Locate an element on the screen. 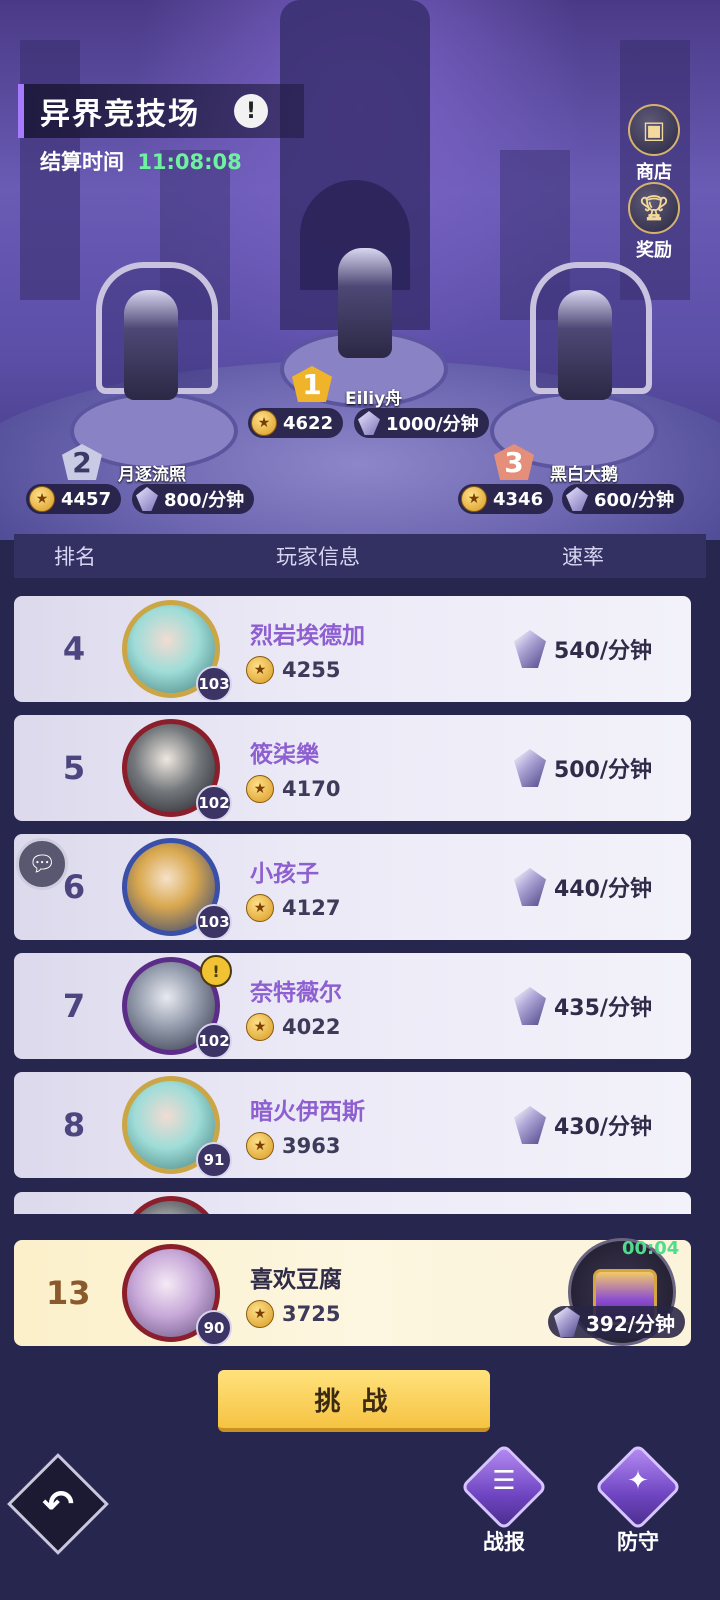 Image resolution: width=720 pixels, height=1600 pixels. list-item: 7 102 奈特薇尔 ★ 4022 435/分钟 is located at coordinates (352, 1006).